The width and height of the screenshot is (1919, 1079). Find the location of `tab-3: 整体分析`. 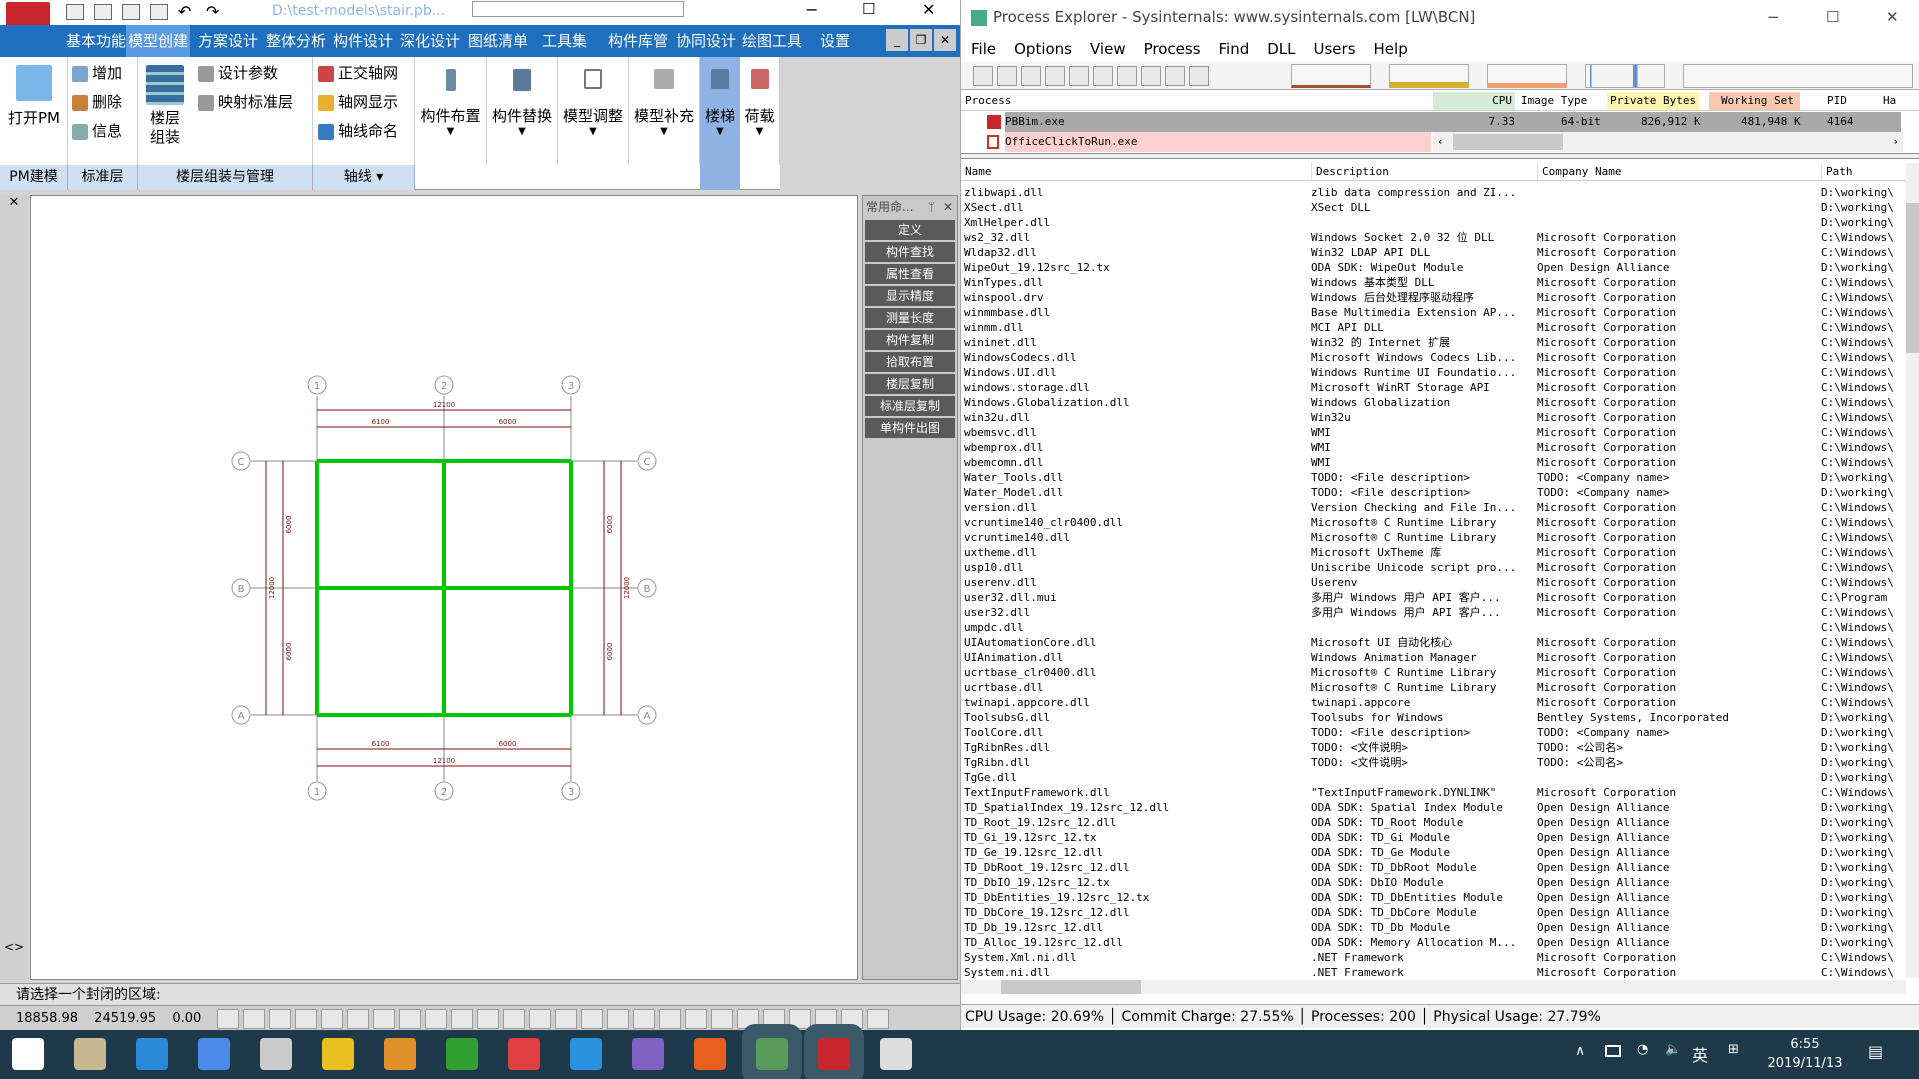

tab-3: 整体分析 is located at coordinates (296, 41).